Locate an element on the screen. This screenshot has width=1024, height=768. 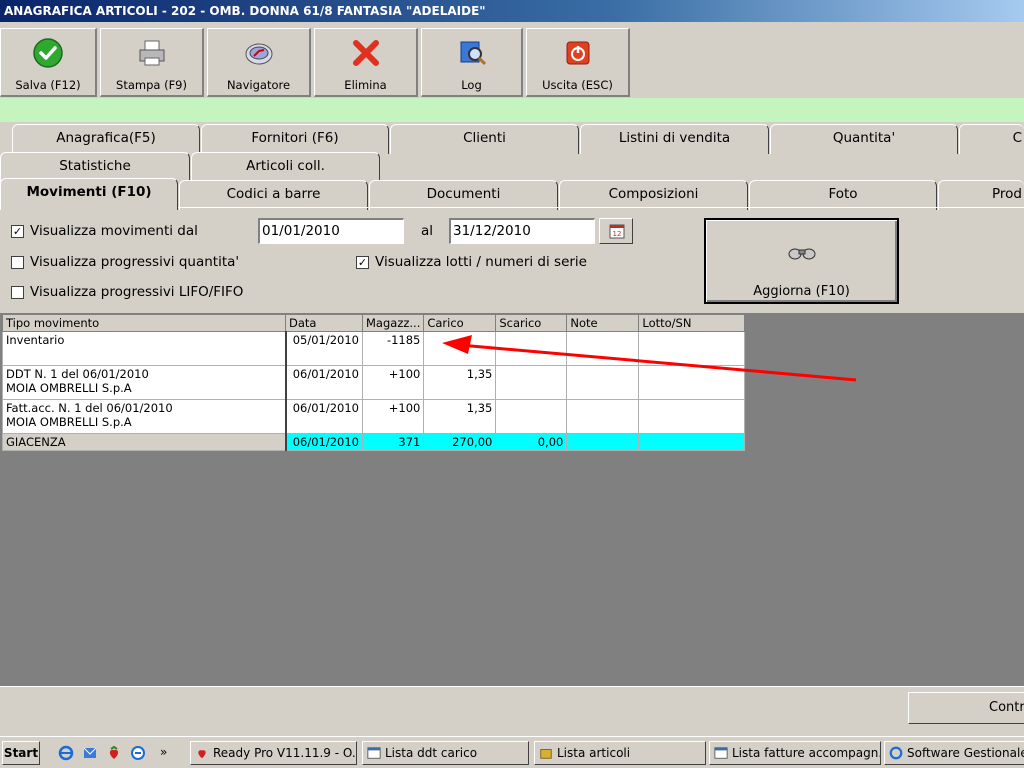
col-header-note: Note is located at coordinates (603, 323).